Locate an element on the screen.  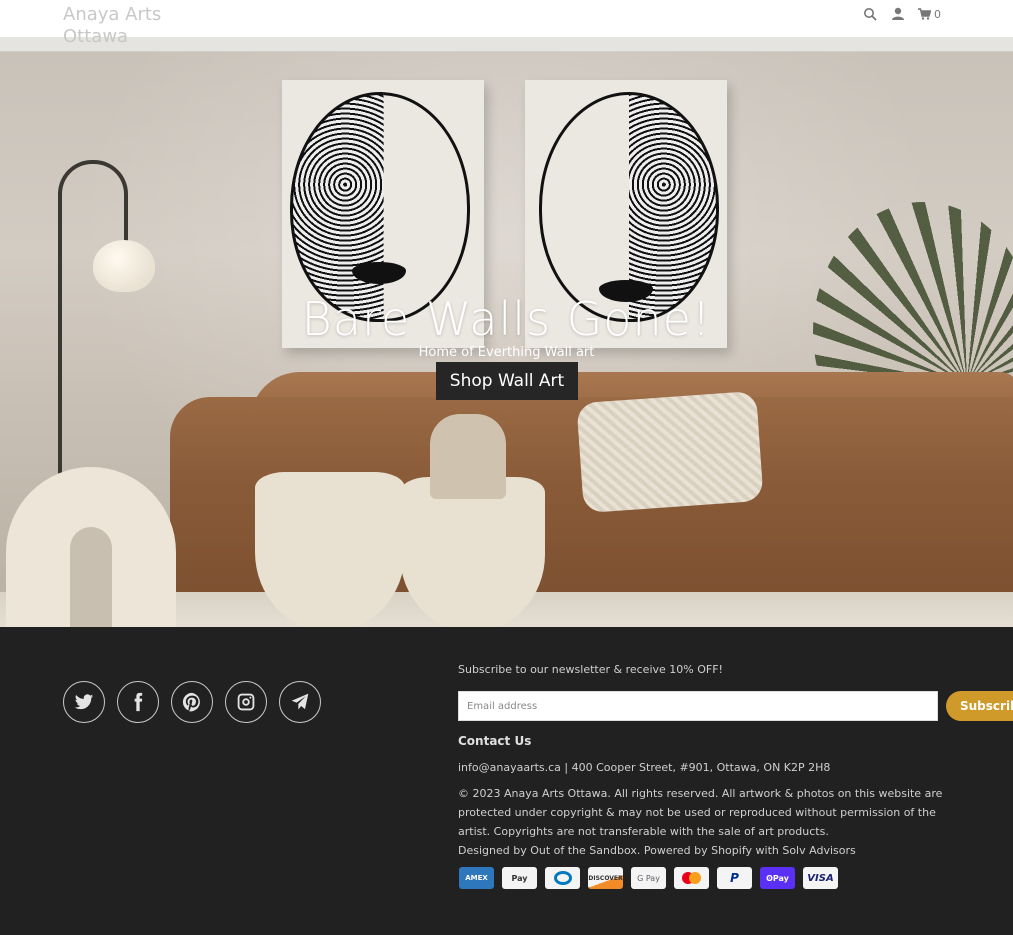
arch-sculpture-image is located at coordinates (91, 547).